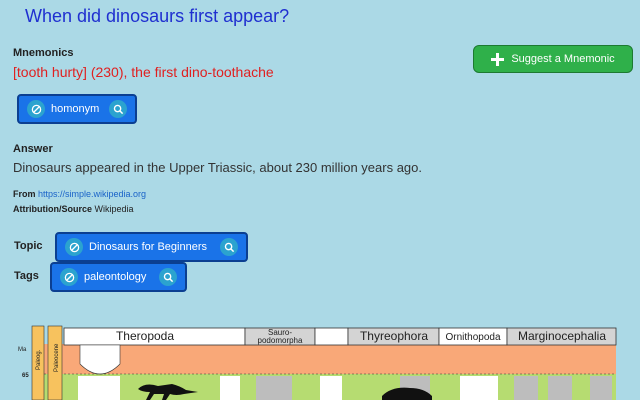 This screenshot has width=640, height=400. I want to click on topic-chip: Dinosaurs for Beginners, so click(151, 247).